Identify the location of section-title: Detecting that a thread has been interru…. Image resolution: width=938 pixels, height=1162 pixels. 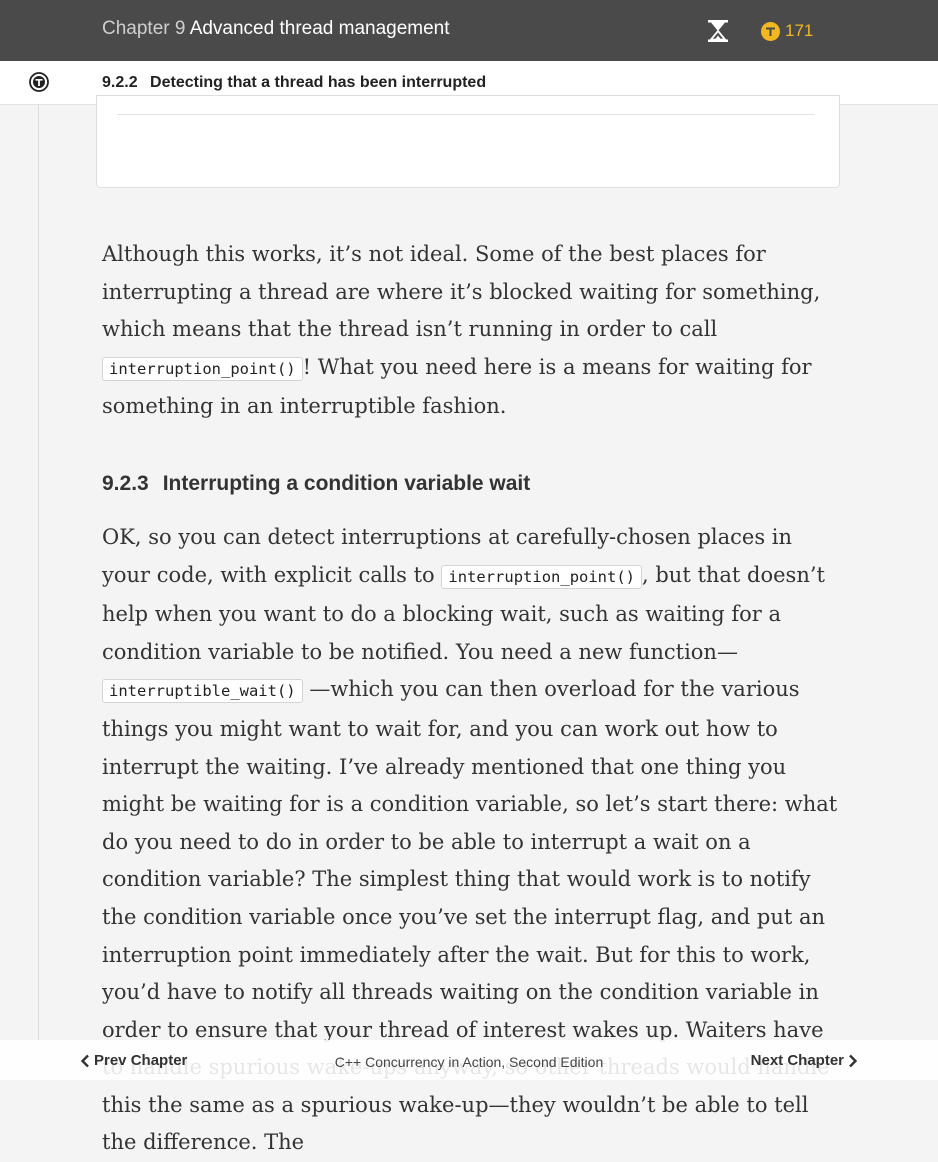
(318, 82).